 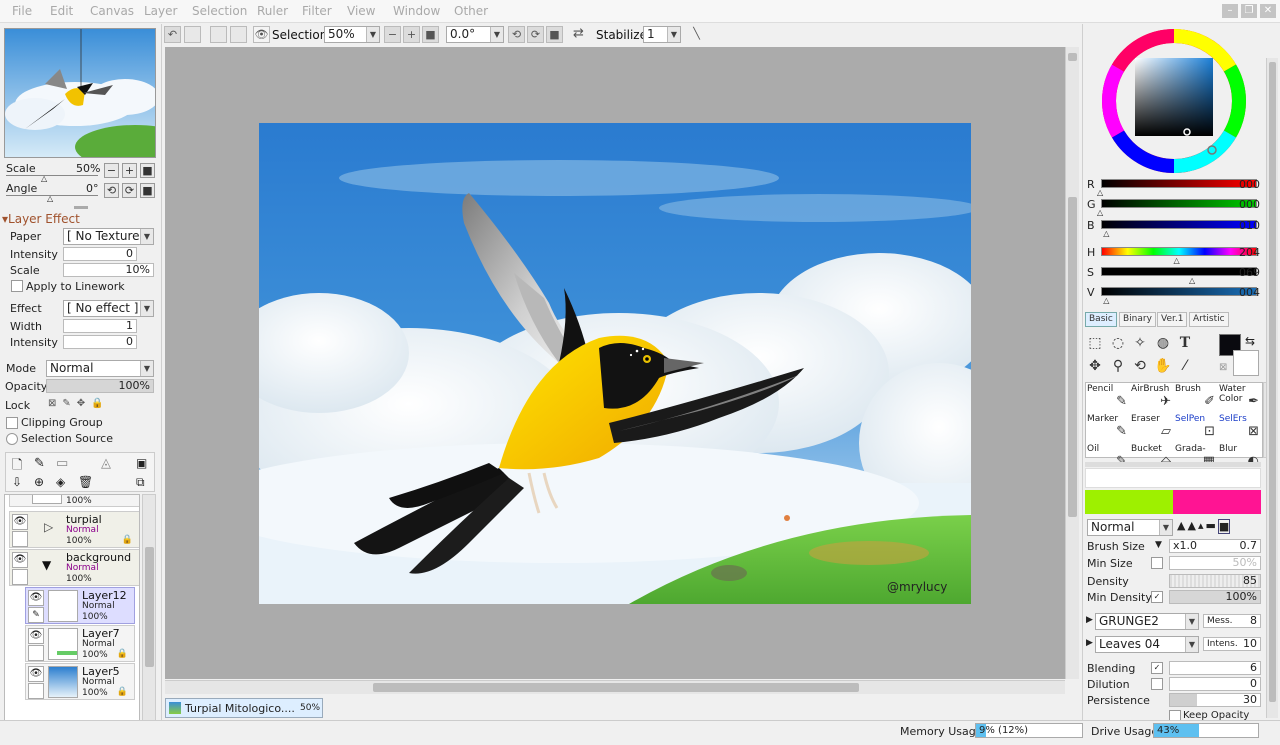 I want to click on brush-size-dropdown-icon: ▼, so click(x=1158, y=545).